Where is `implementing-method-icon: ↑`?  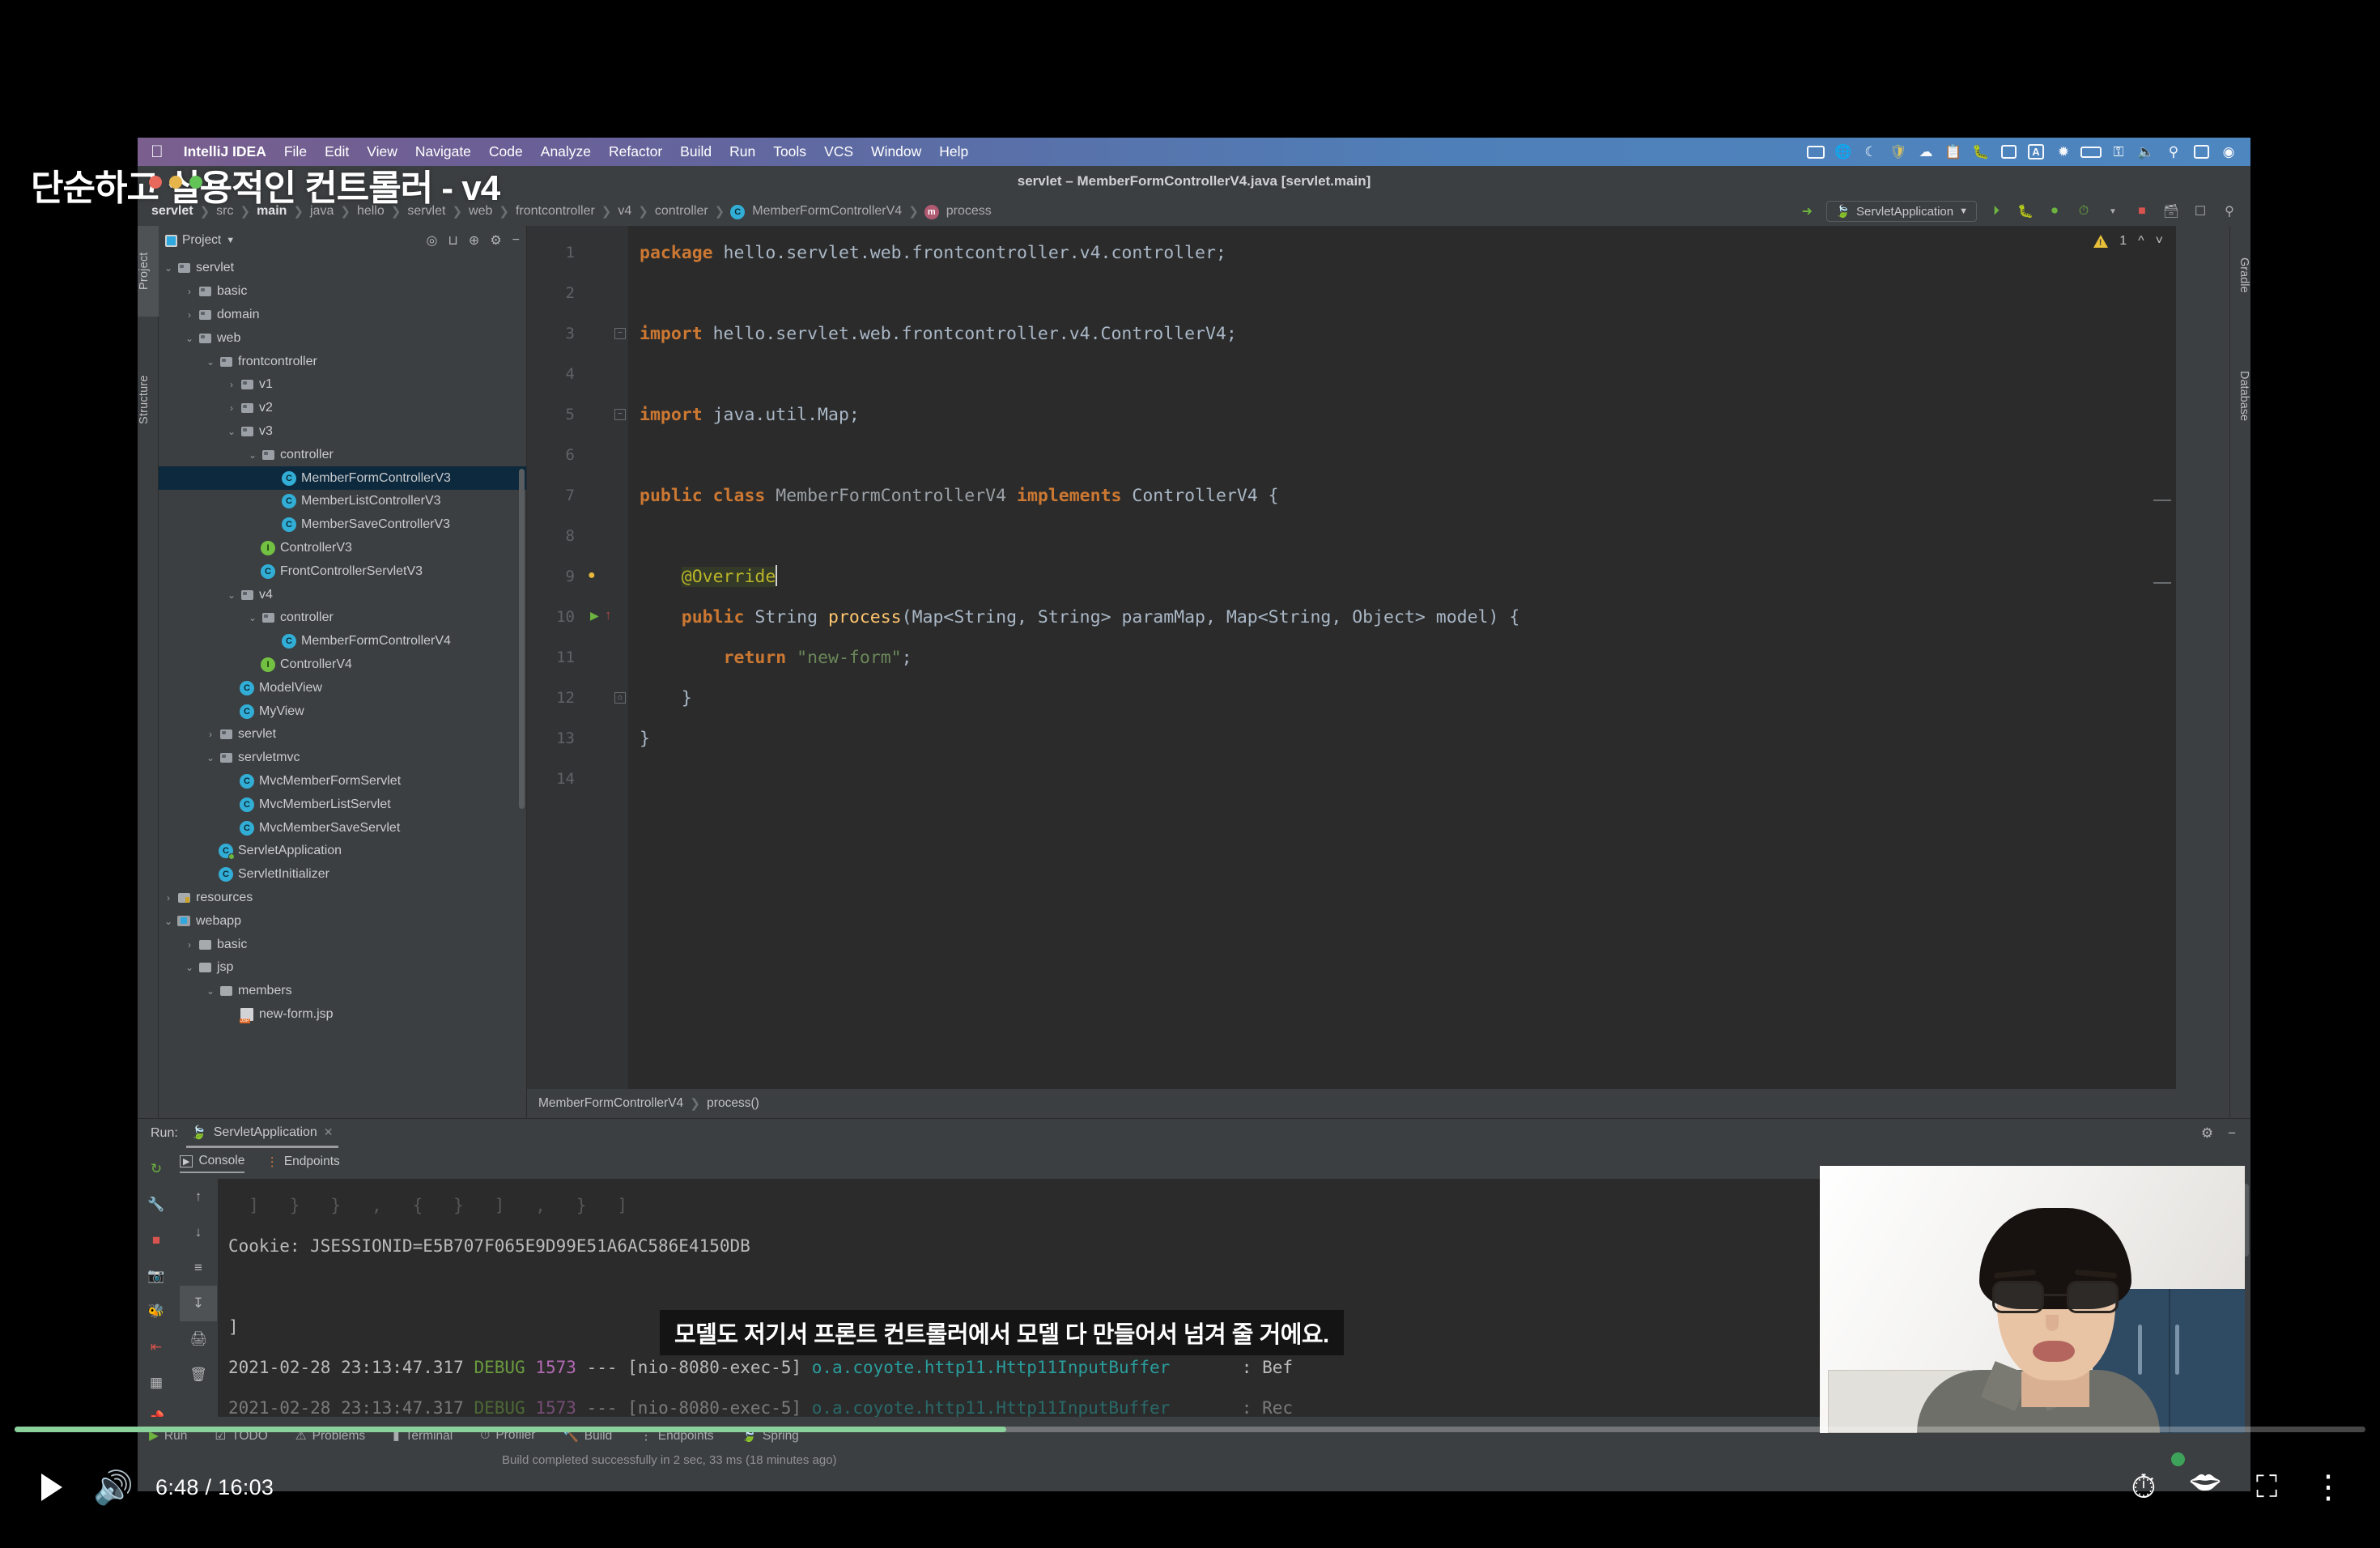 implementing-method-icon: ↑ is located at coordinates (609, 615).